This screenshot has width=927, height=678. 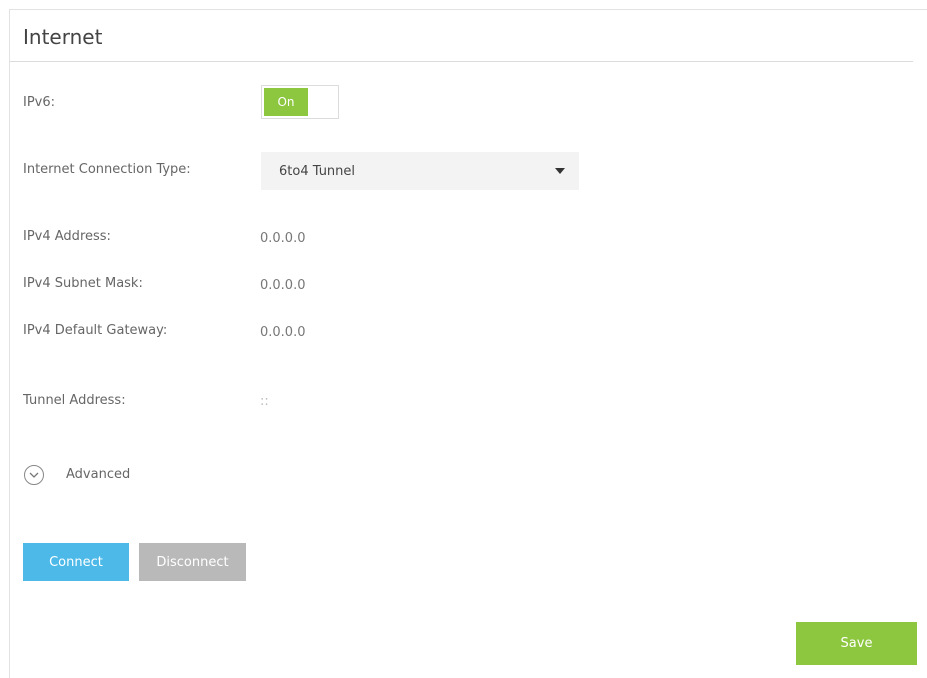 I want to click on advanced-toggle-label: Advanced, so click(x=98, y=474).